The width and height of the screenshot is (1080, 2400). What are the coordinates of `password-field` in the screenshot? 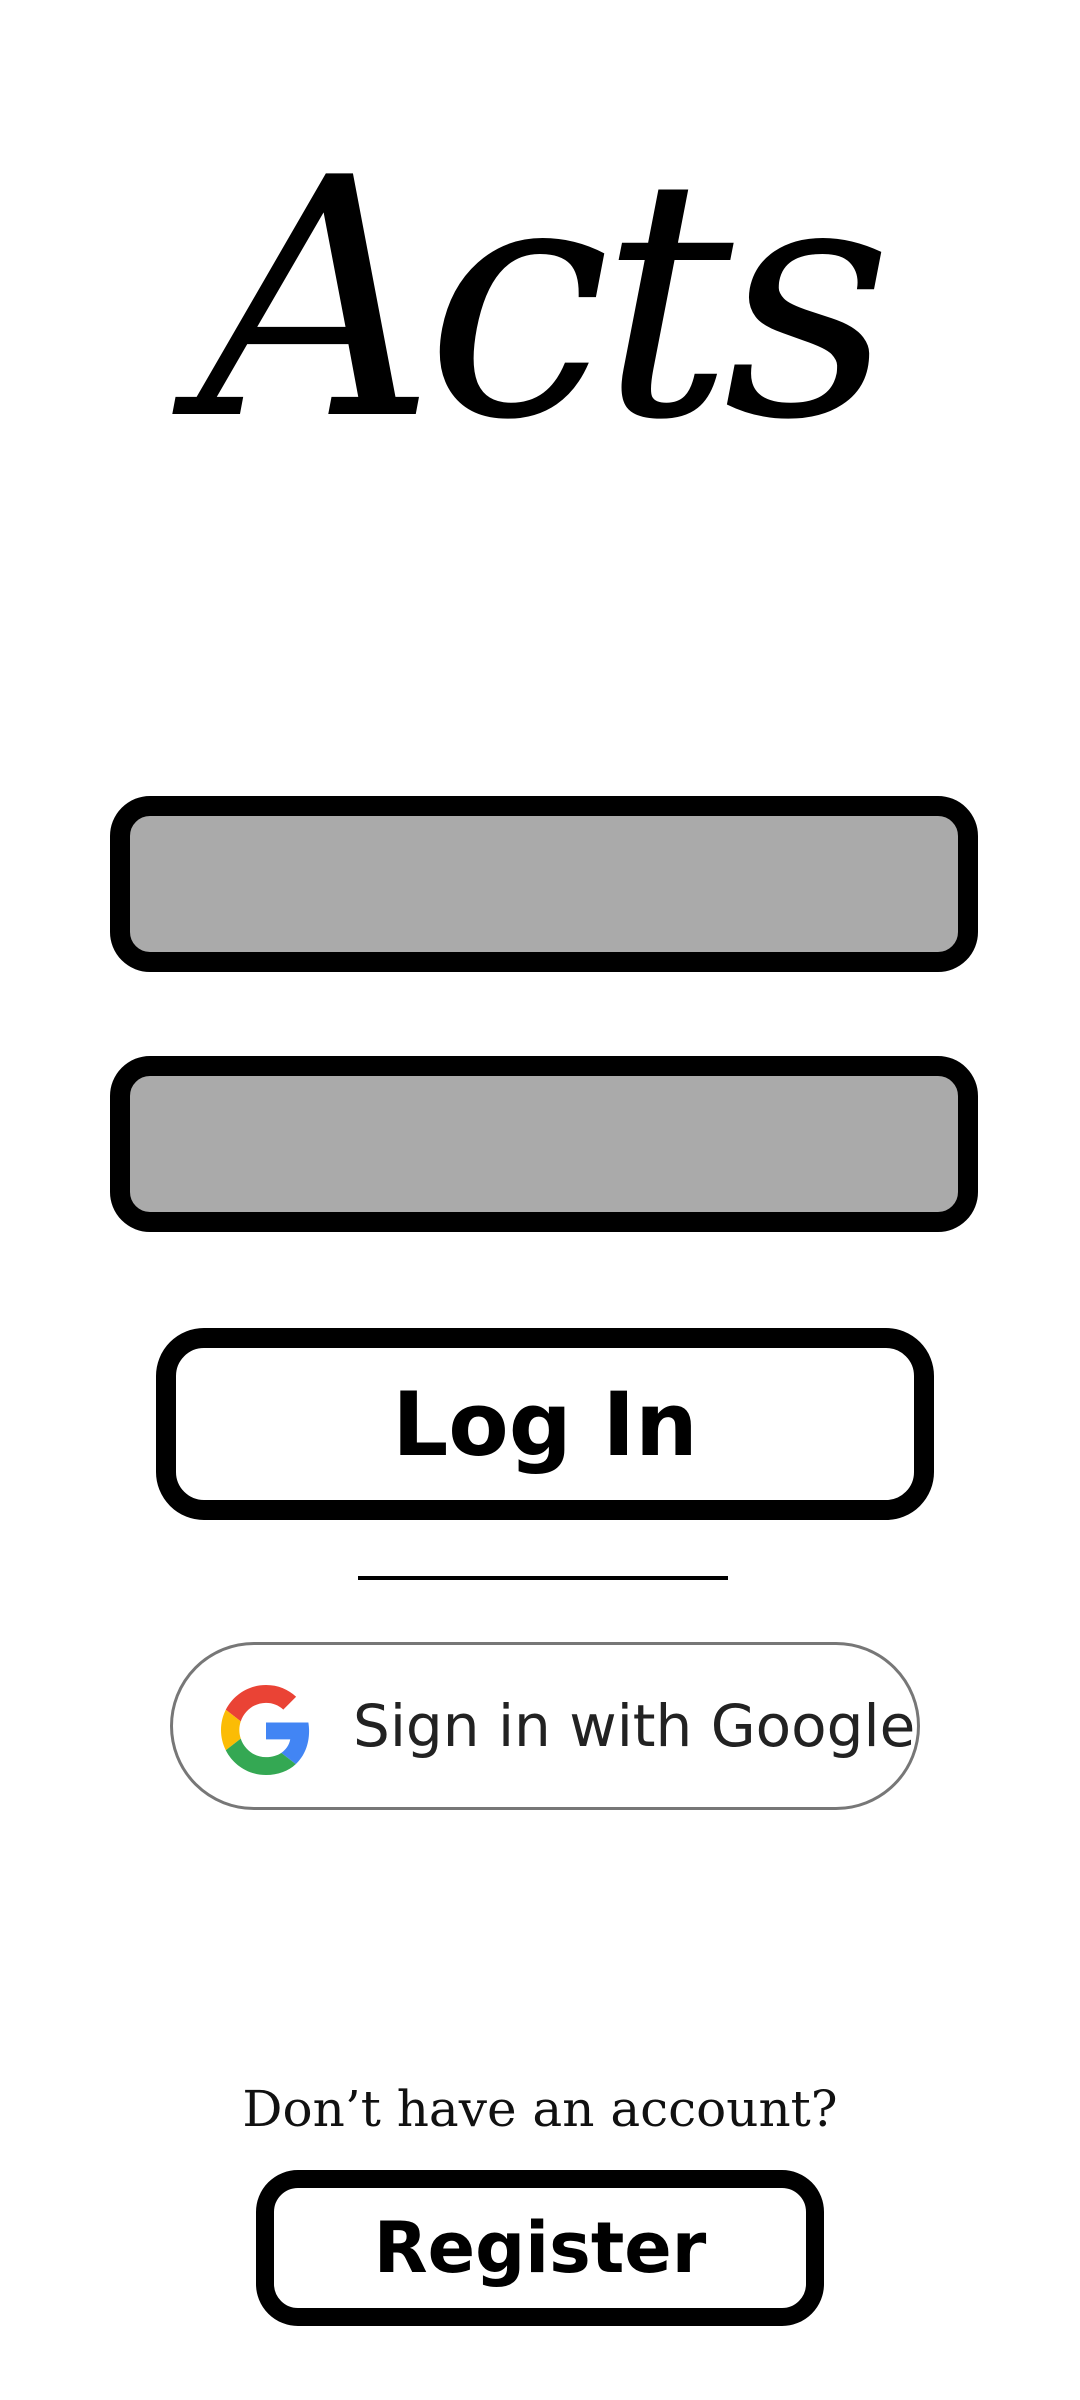 It's located at (544, 1144).